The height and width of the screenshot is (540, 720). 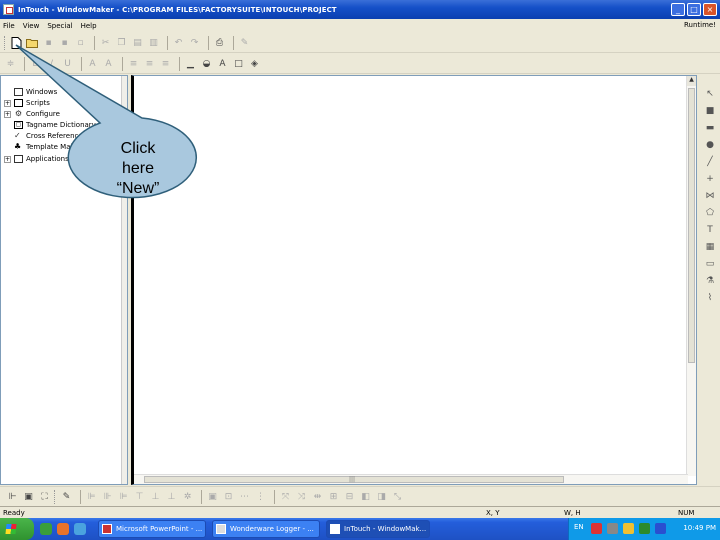 What do you see at coordinates (219, 42) in the screenshot?
I see `print-icon: ⎙` at bounding box center [219, 42].